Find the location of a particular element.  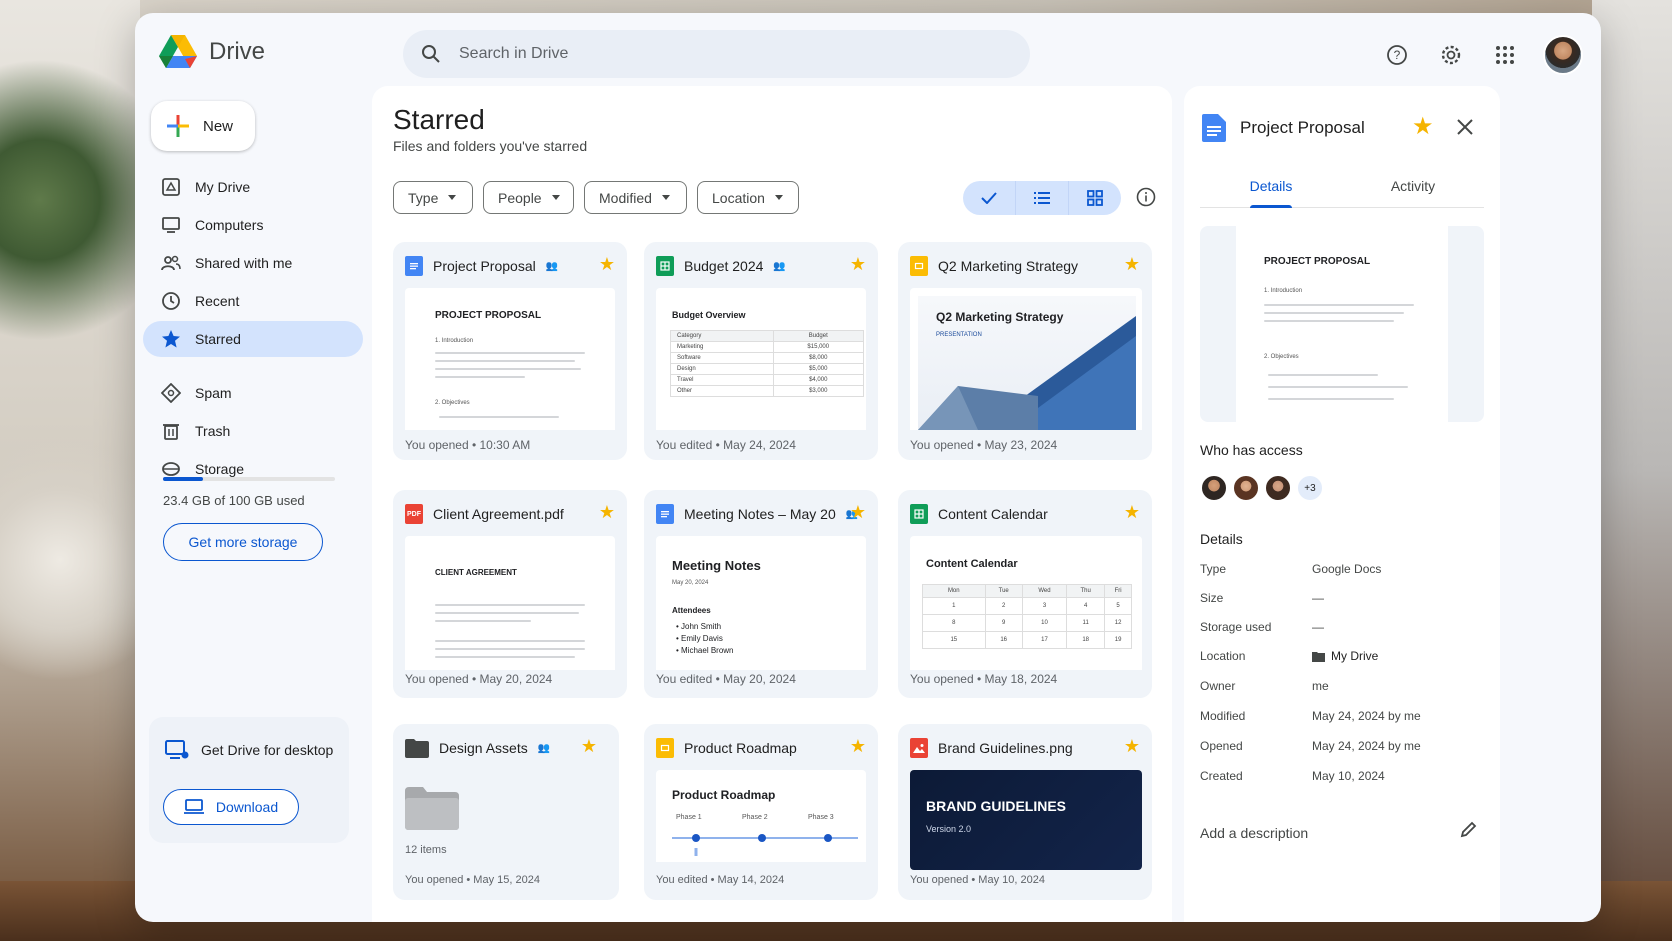

info-button is located at coordinates (1146, 199).